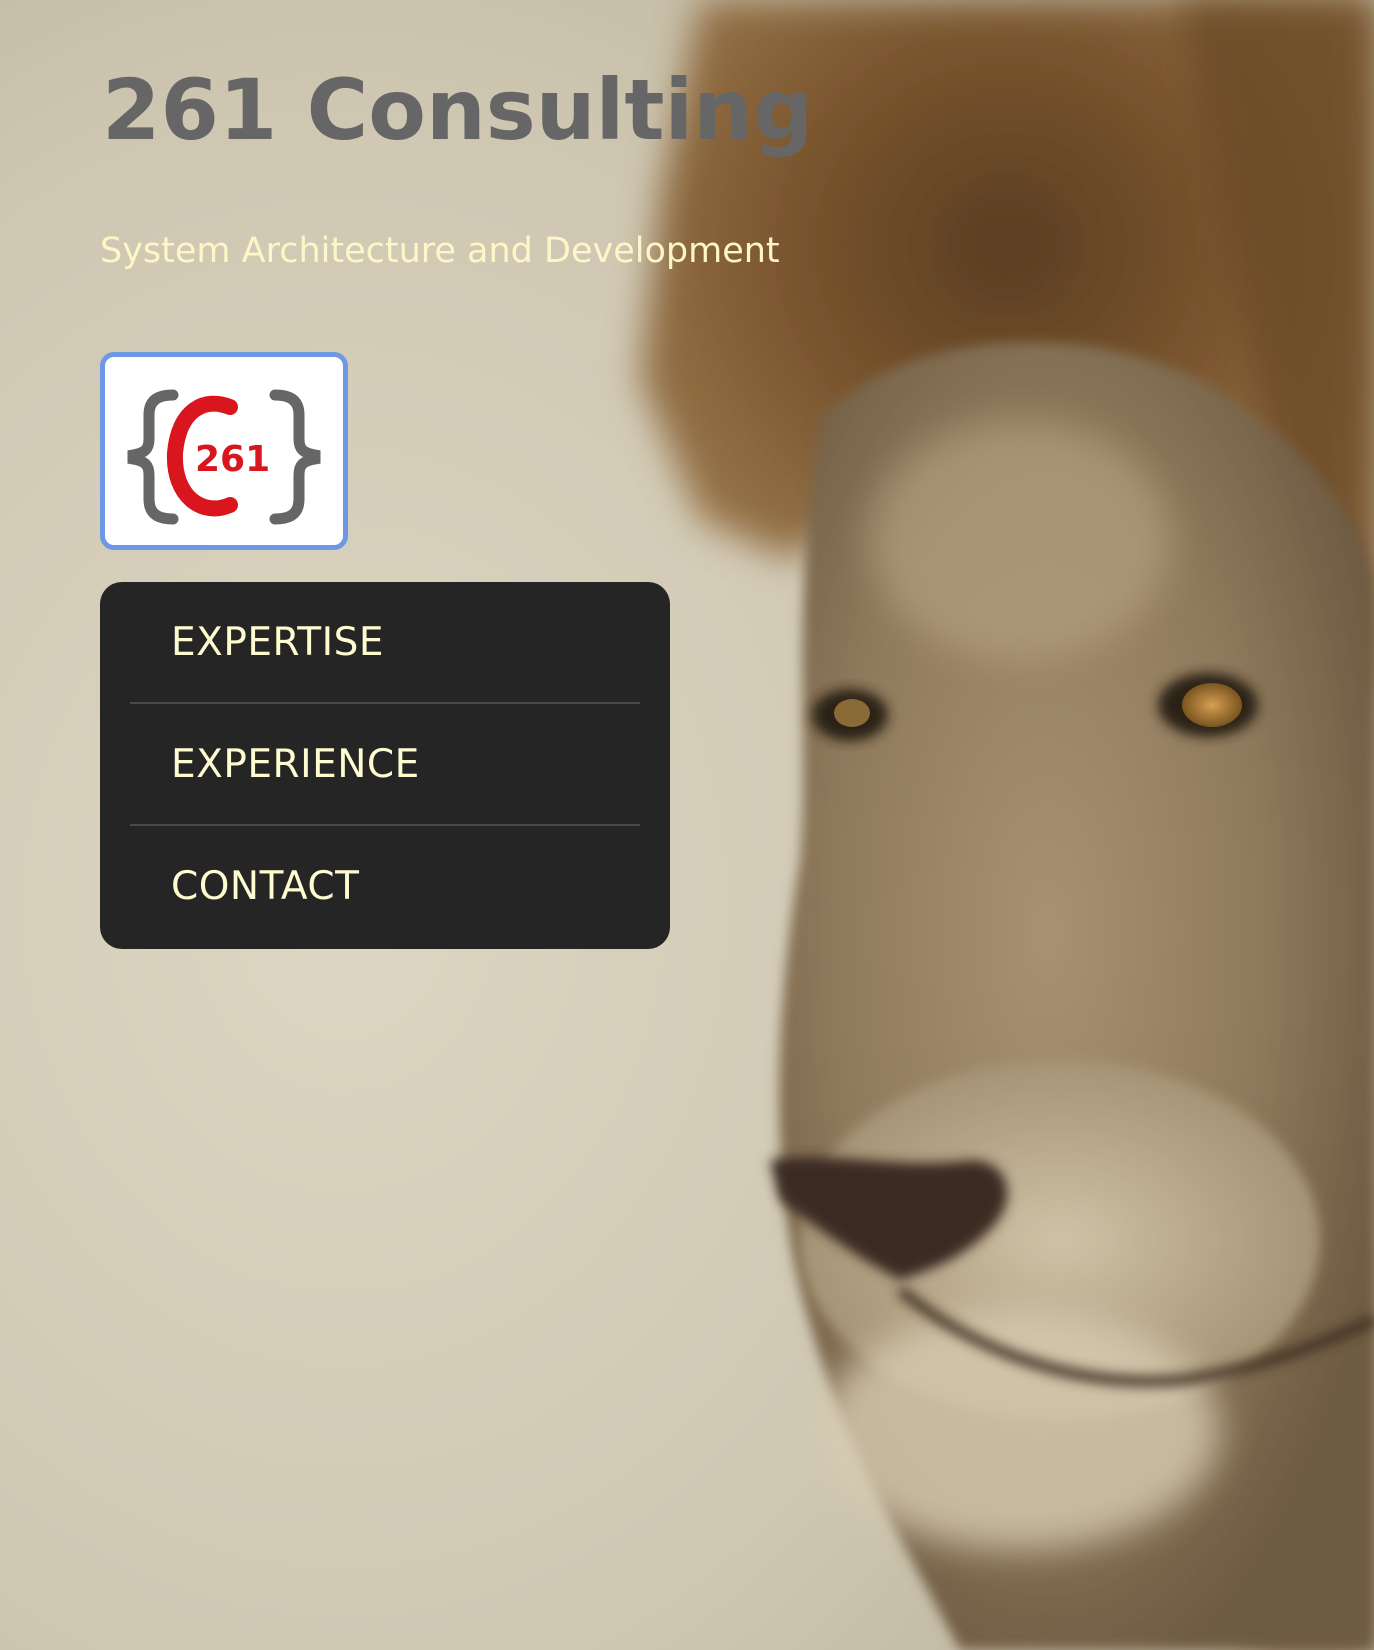 The image size is (1374, 1650). I want to click on site-tagline: System Architecture and Development, so click(440, 251).